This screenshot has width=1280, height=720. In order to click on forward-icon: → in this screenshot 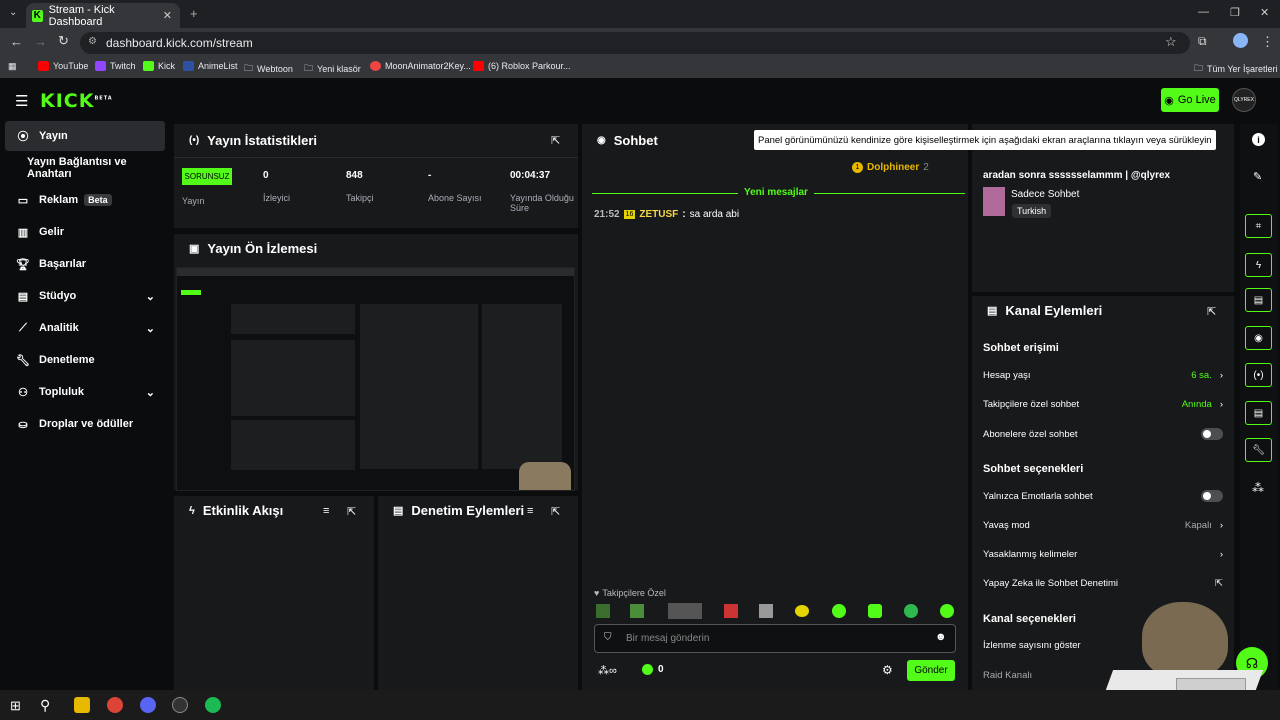, I will do `click(40, 41)`.